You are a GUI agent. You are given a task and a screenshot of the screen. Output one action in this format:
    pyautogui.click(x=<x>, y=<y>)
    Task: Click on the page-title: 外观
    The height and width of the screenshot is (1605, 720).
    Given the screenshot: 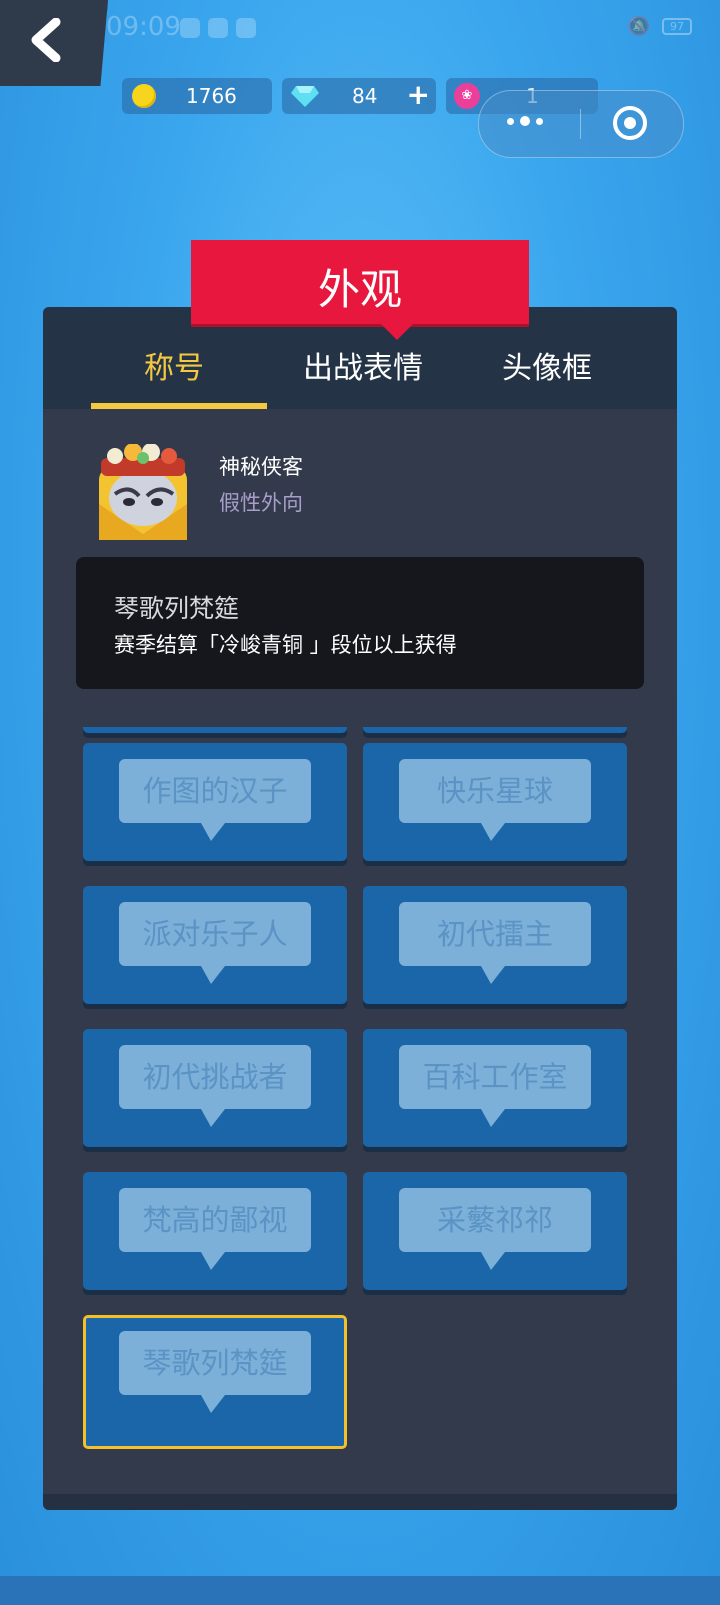 What is the action you would take?
    pyautogui.click(x=359, y=289)
    